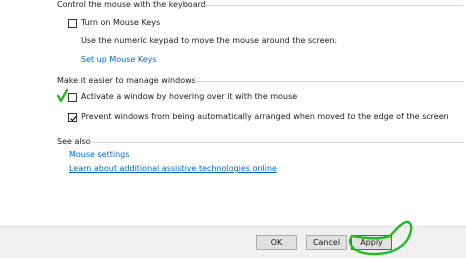 The height and width of the screenshot is (258, 466). What do you see at coordinates (327, 81) in the screenshot?
I see `windows-section-divider` at bounding box center [327, 81].